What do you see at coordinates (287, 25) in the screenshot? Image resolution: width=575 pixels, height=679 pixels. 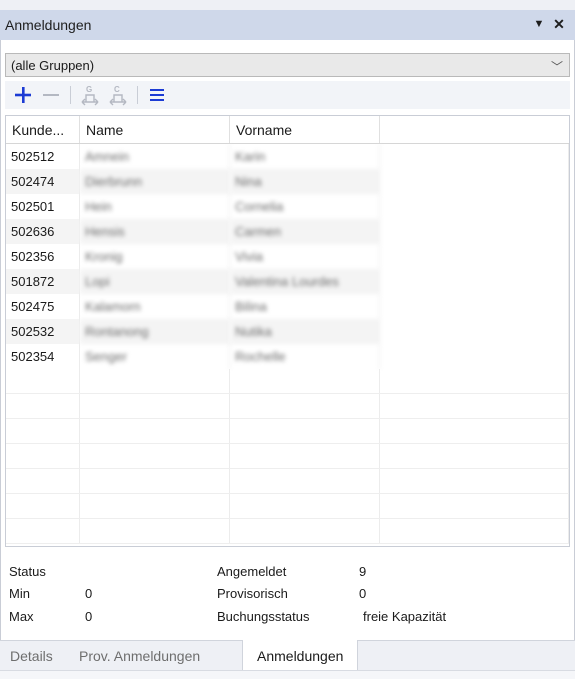 I see `panel-titlebar: Anmeldungen ▼ ✕` at bounding box center [287, 25].